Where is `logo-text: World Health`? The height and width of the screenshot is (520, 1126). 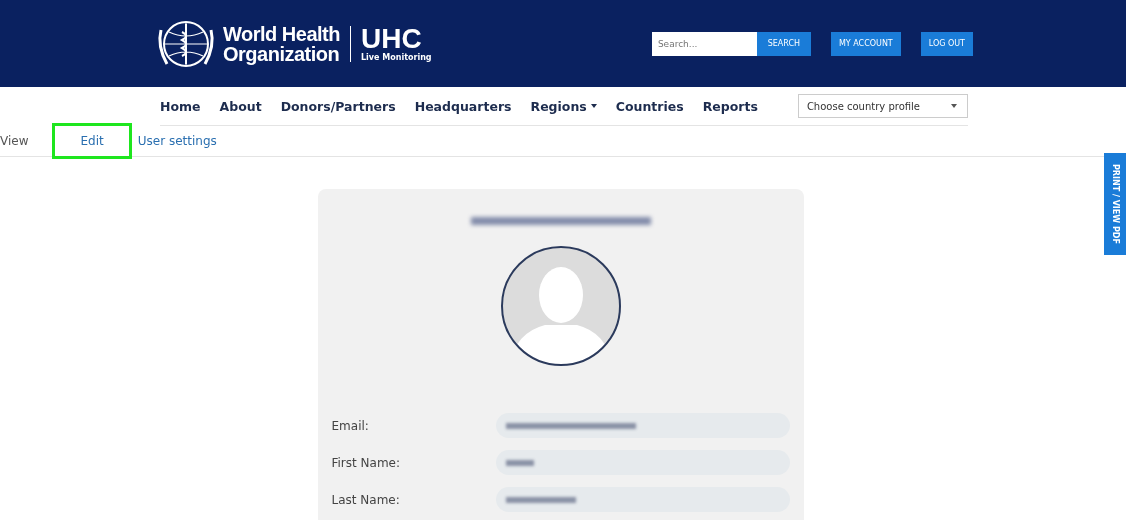 logo-text: World Health is located at coordinates (281, 33).